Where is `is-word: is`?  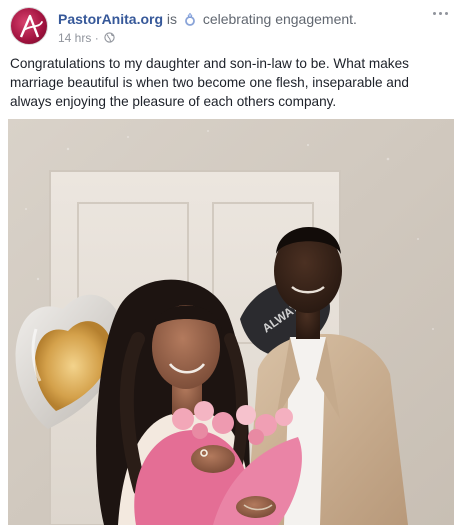 is-word: is is located at coordinates (172, 19).